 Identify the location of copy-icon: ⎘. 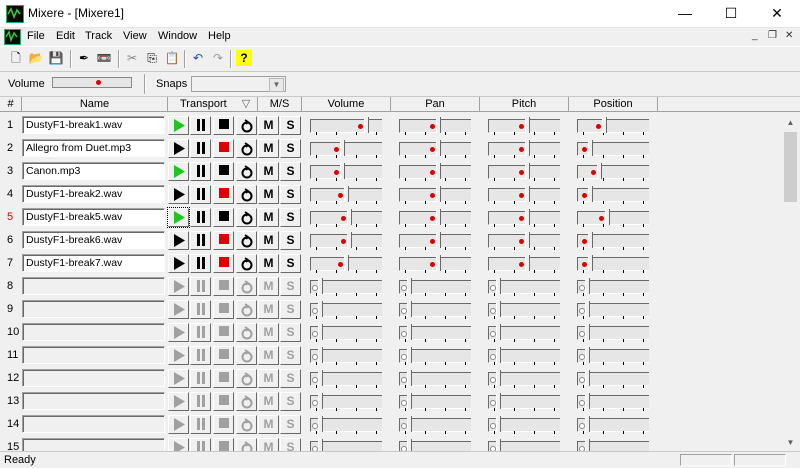
(152, 58).